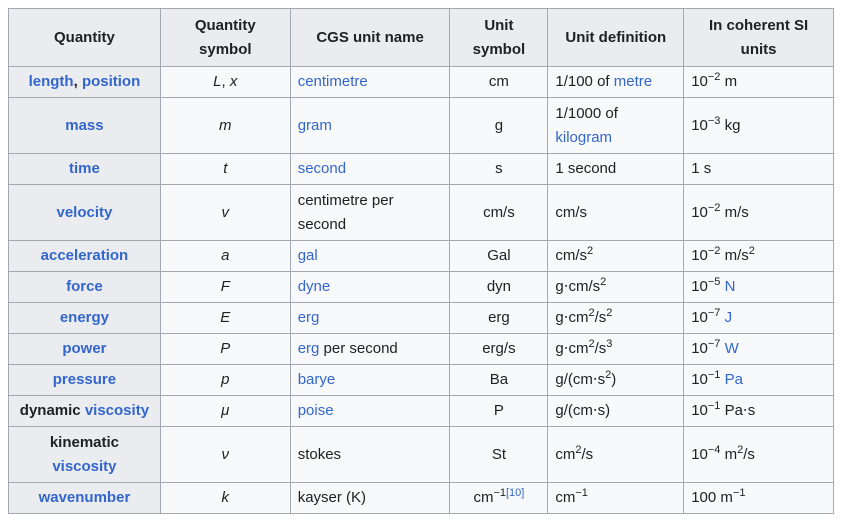 The width and height of the screenshot is (842, 520). I want to click on symbol-cell: a, so click(225, 256).